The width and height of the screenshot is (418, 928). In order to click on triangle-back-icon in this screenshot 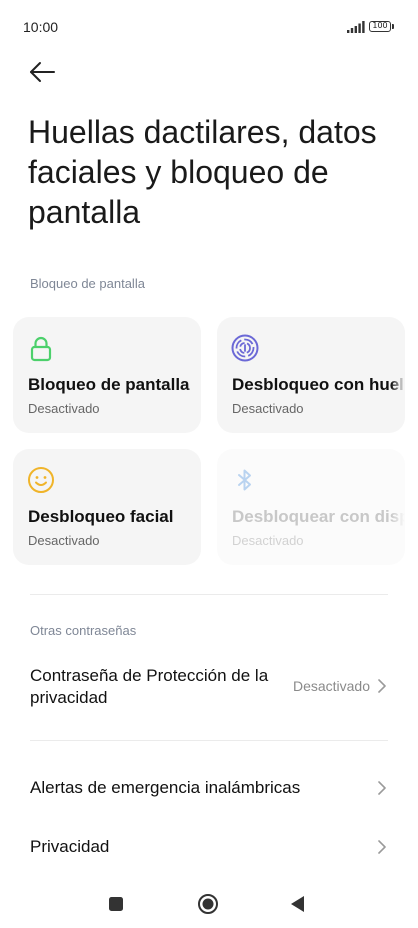, I will do `click(297, 904)`.